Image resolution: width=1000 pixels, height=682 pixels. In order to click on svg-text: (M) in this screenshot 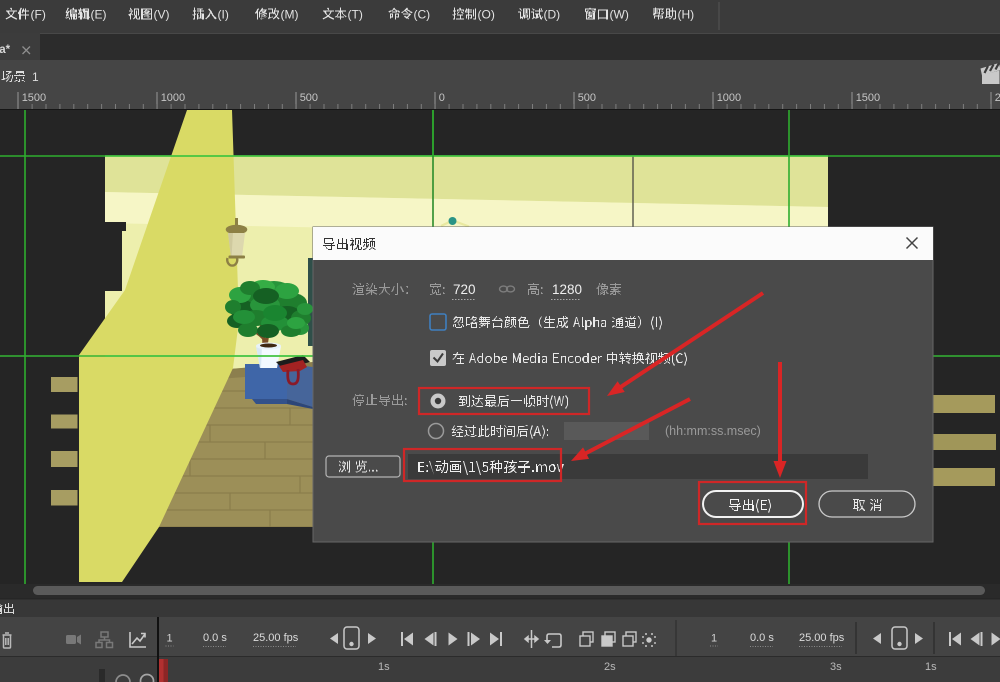, I will do `click(290, 15)`.